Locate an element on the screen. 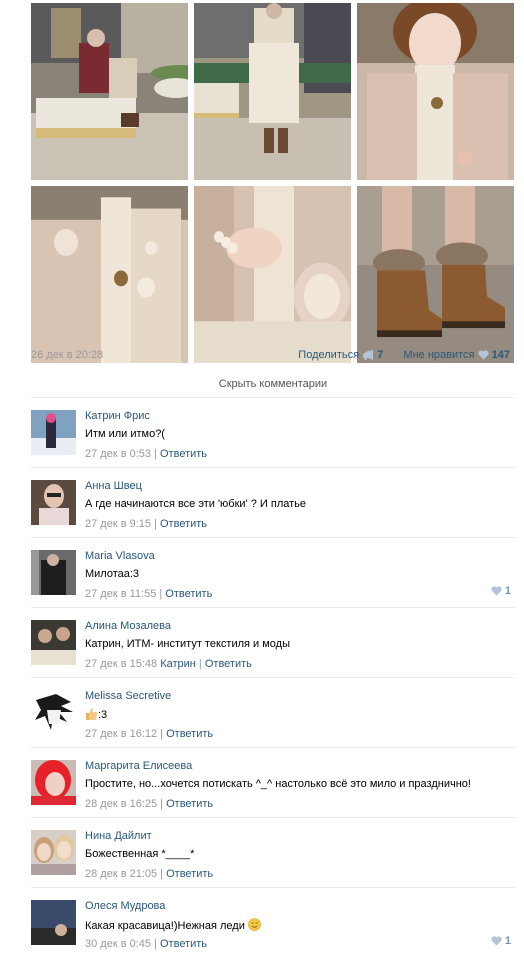  comment-text: Итм или итмо?( is located at coordinates (125, 434).